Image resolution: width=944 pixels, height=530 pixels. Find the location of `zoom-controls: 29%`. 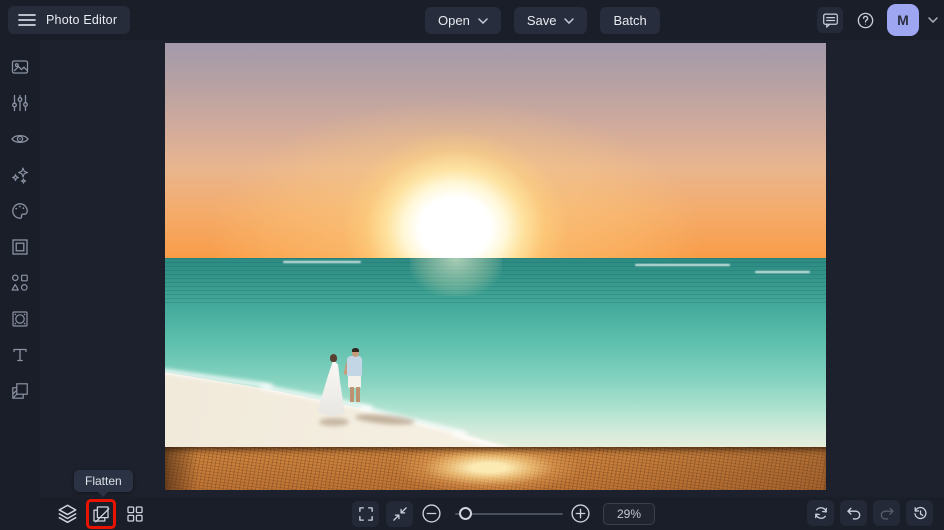

zoom-controls: 29% is located at coordinates (503, 513).